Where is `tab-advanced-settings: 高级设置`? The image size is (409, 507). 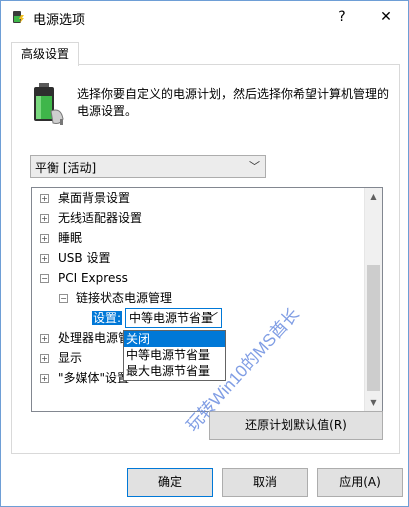 tab-advanced-settings: 高级设置 is located at coordinates (45, 54).